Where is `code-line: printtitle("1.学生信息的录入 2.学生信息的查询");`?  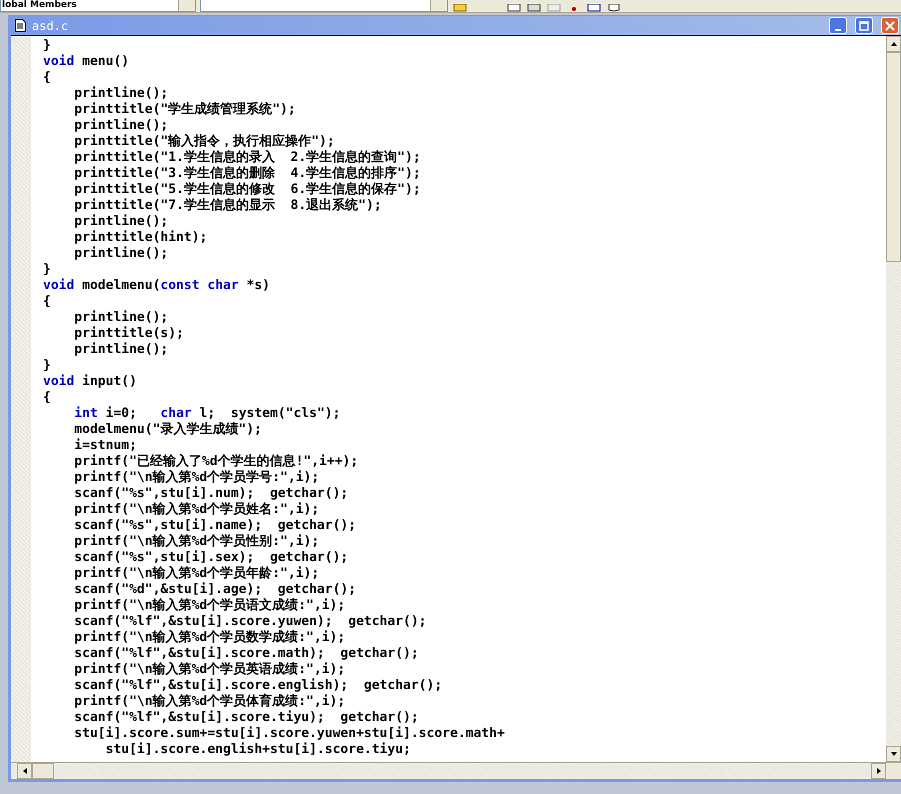
code-line: printtitle("1.学生信息的录入 2.学生信息的查询"); is located at coordinates (247, 158).